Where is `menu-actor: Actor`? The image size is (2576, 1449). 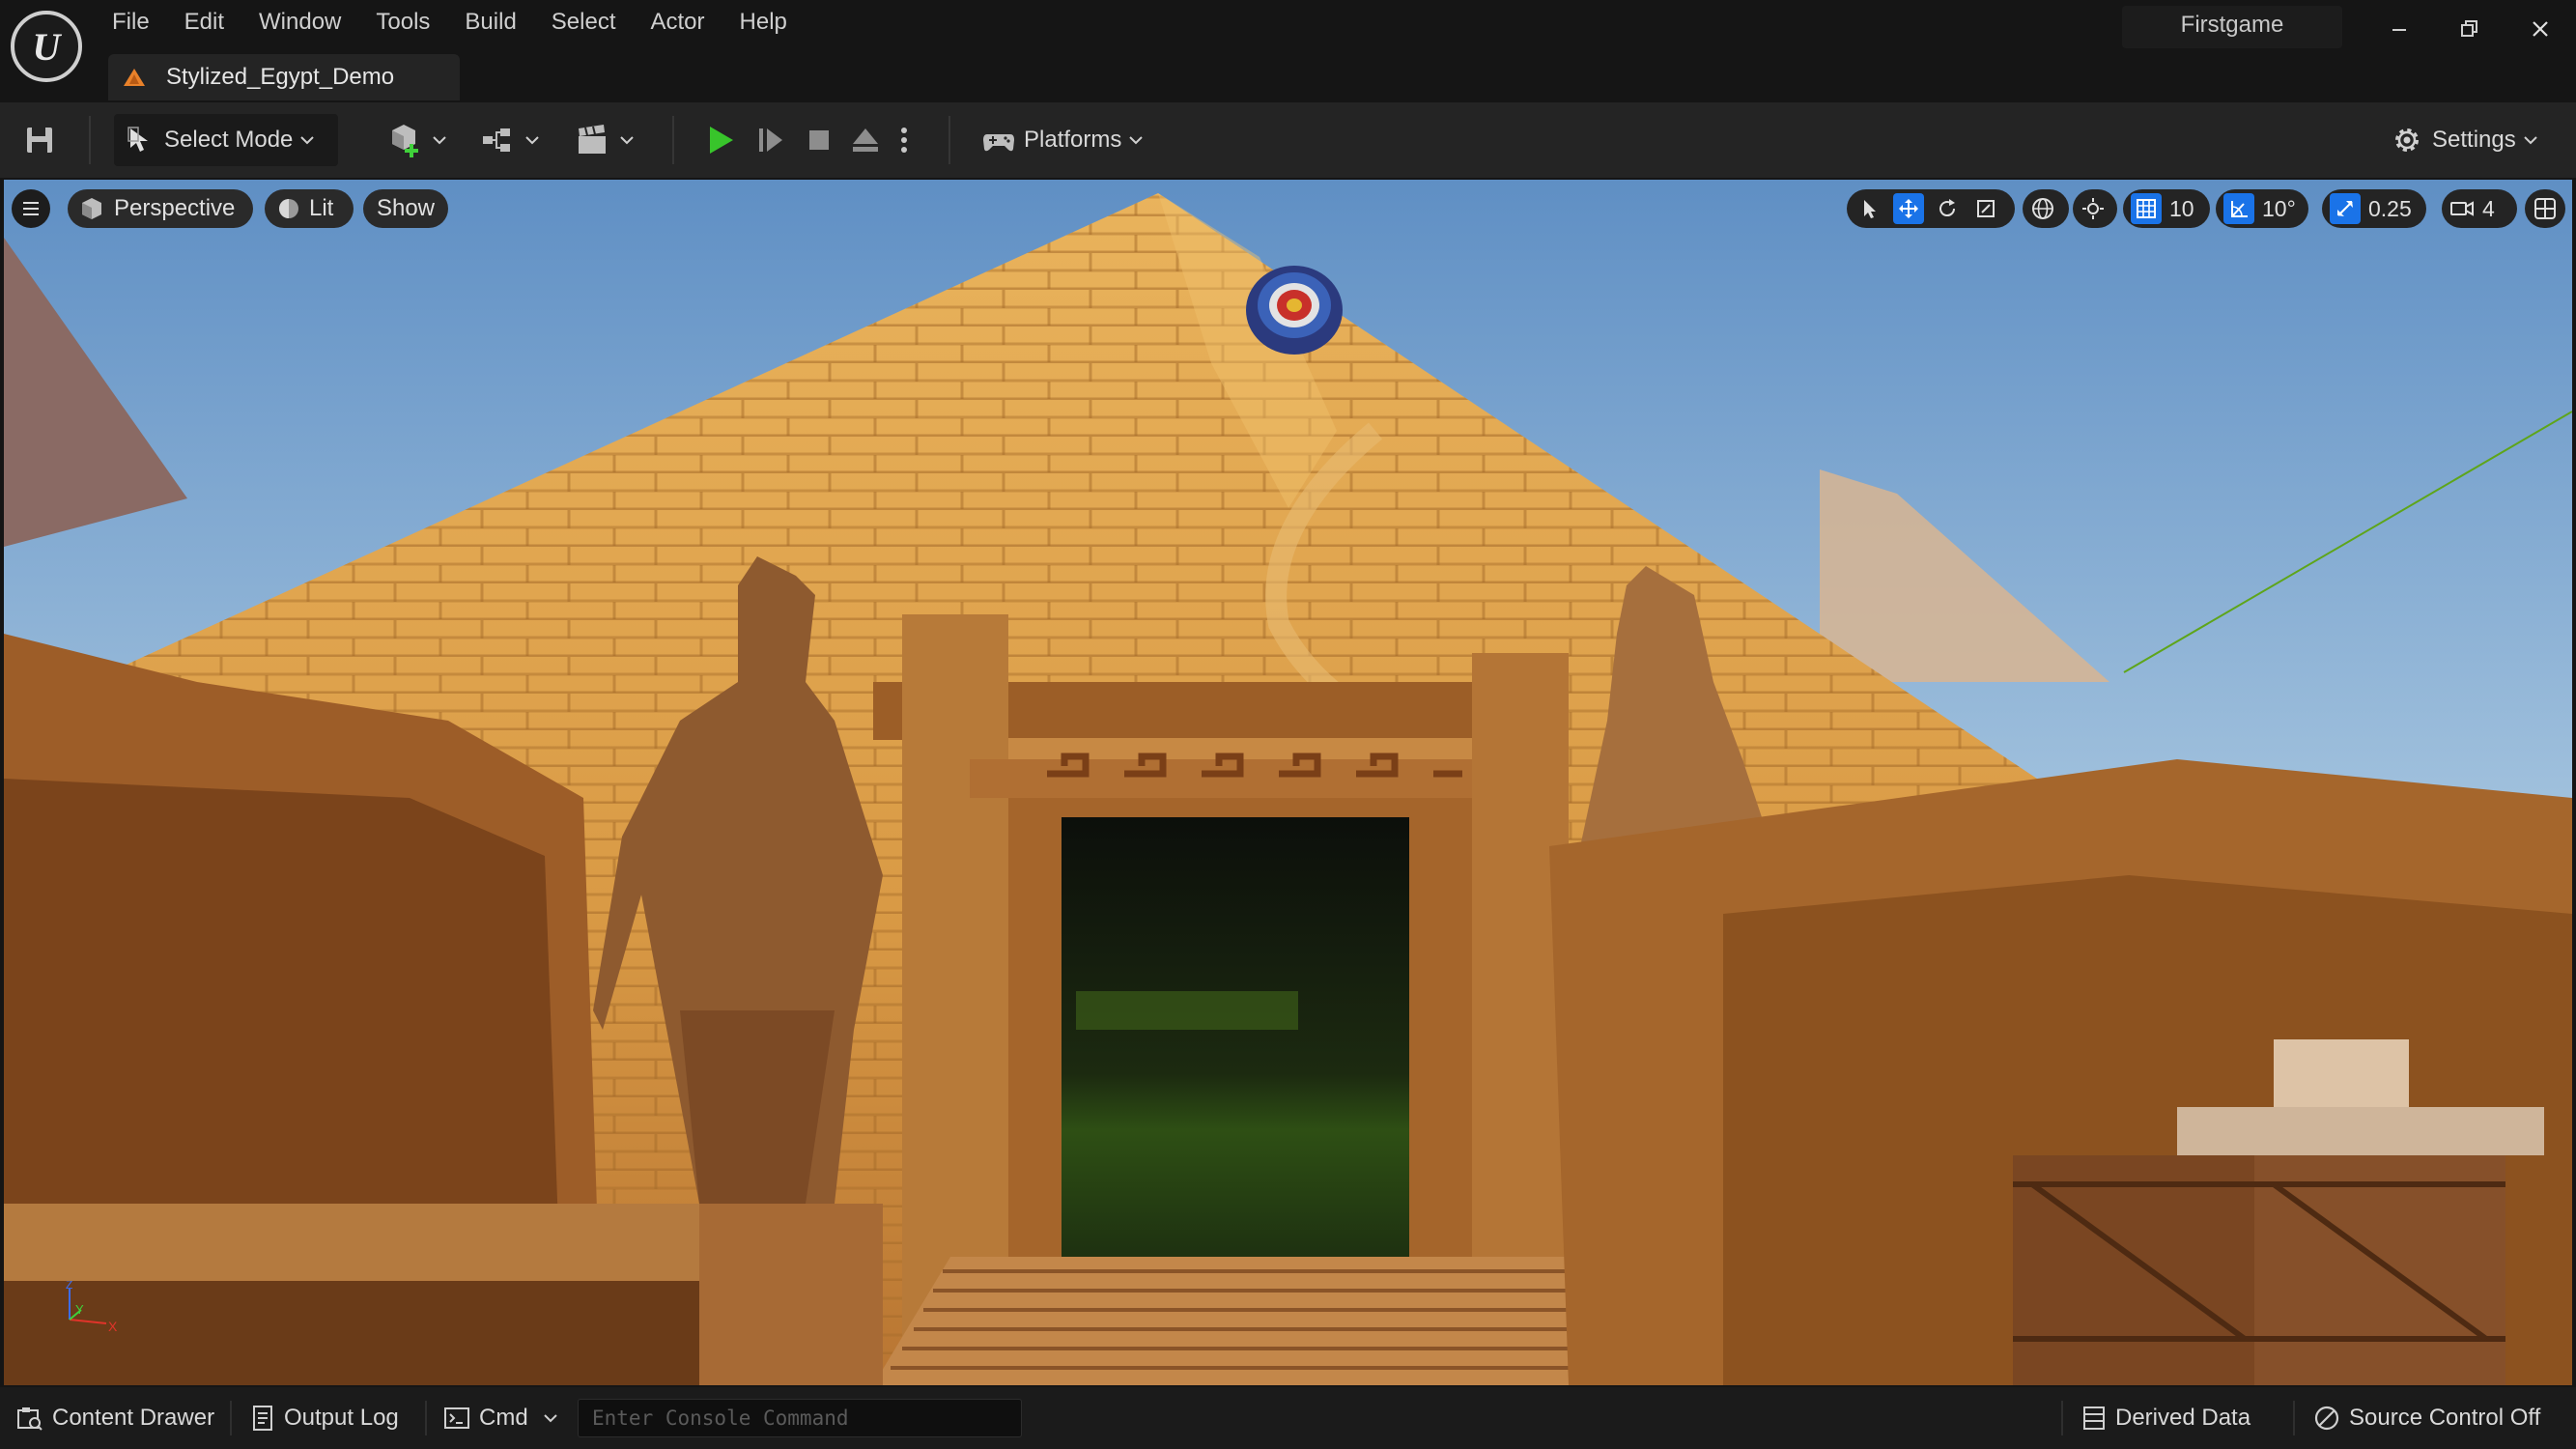 menu-actor: Actor is located at coordinates (678, 22).